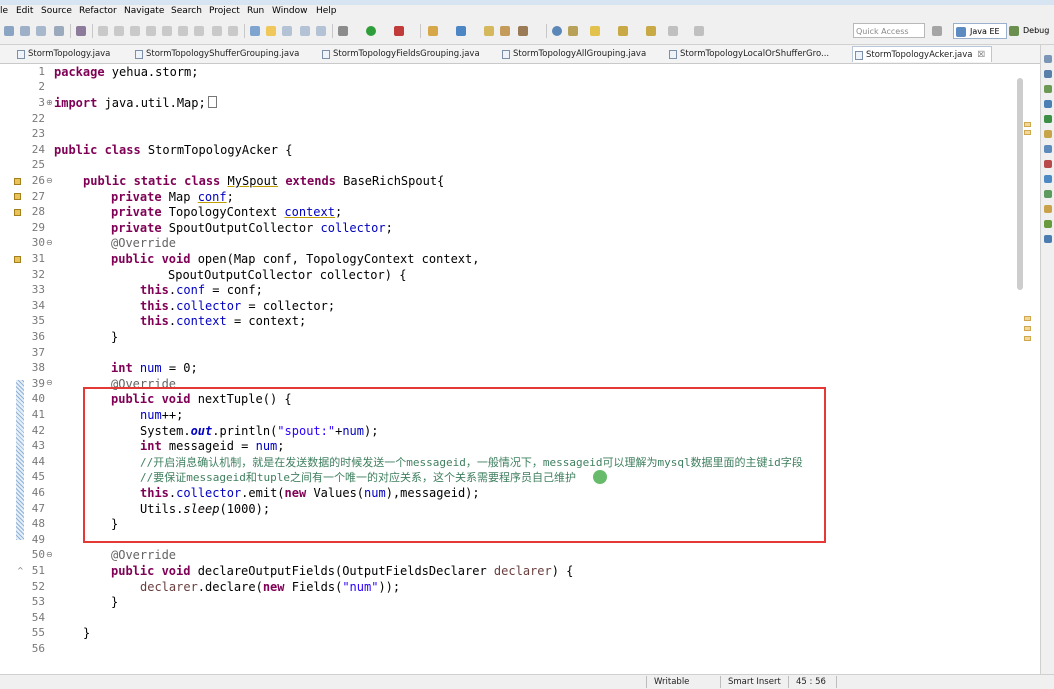  I want to click on restore-icon, so click(1048, 59).